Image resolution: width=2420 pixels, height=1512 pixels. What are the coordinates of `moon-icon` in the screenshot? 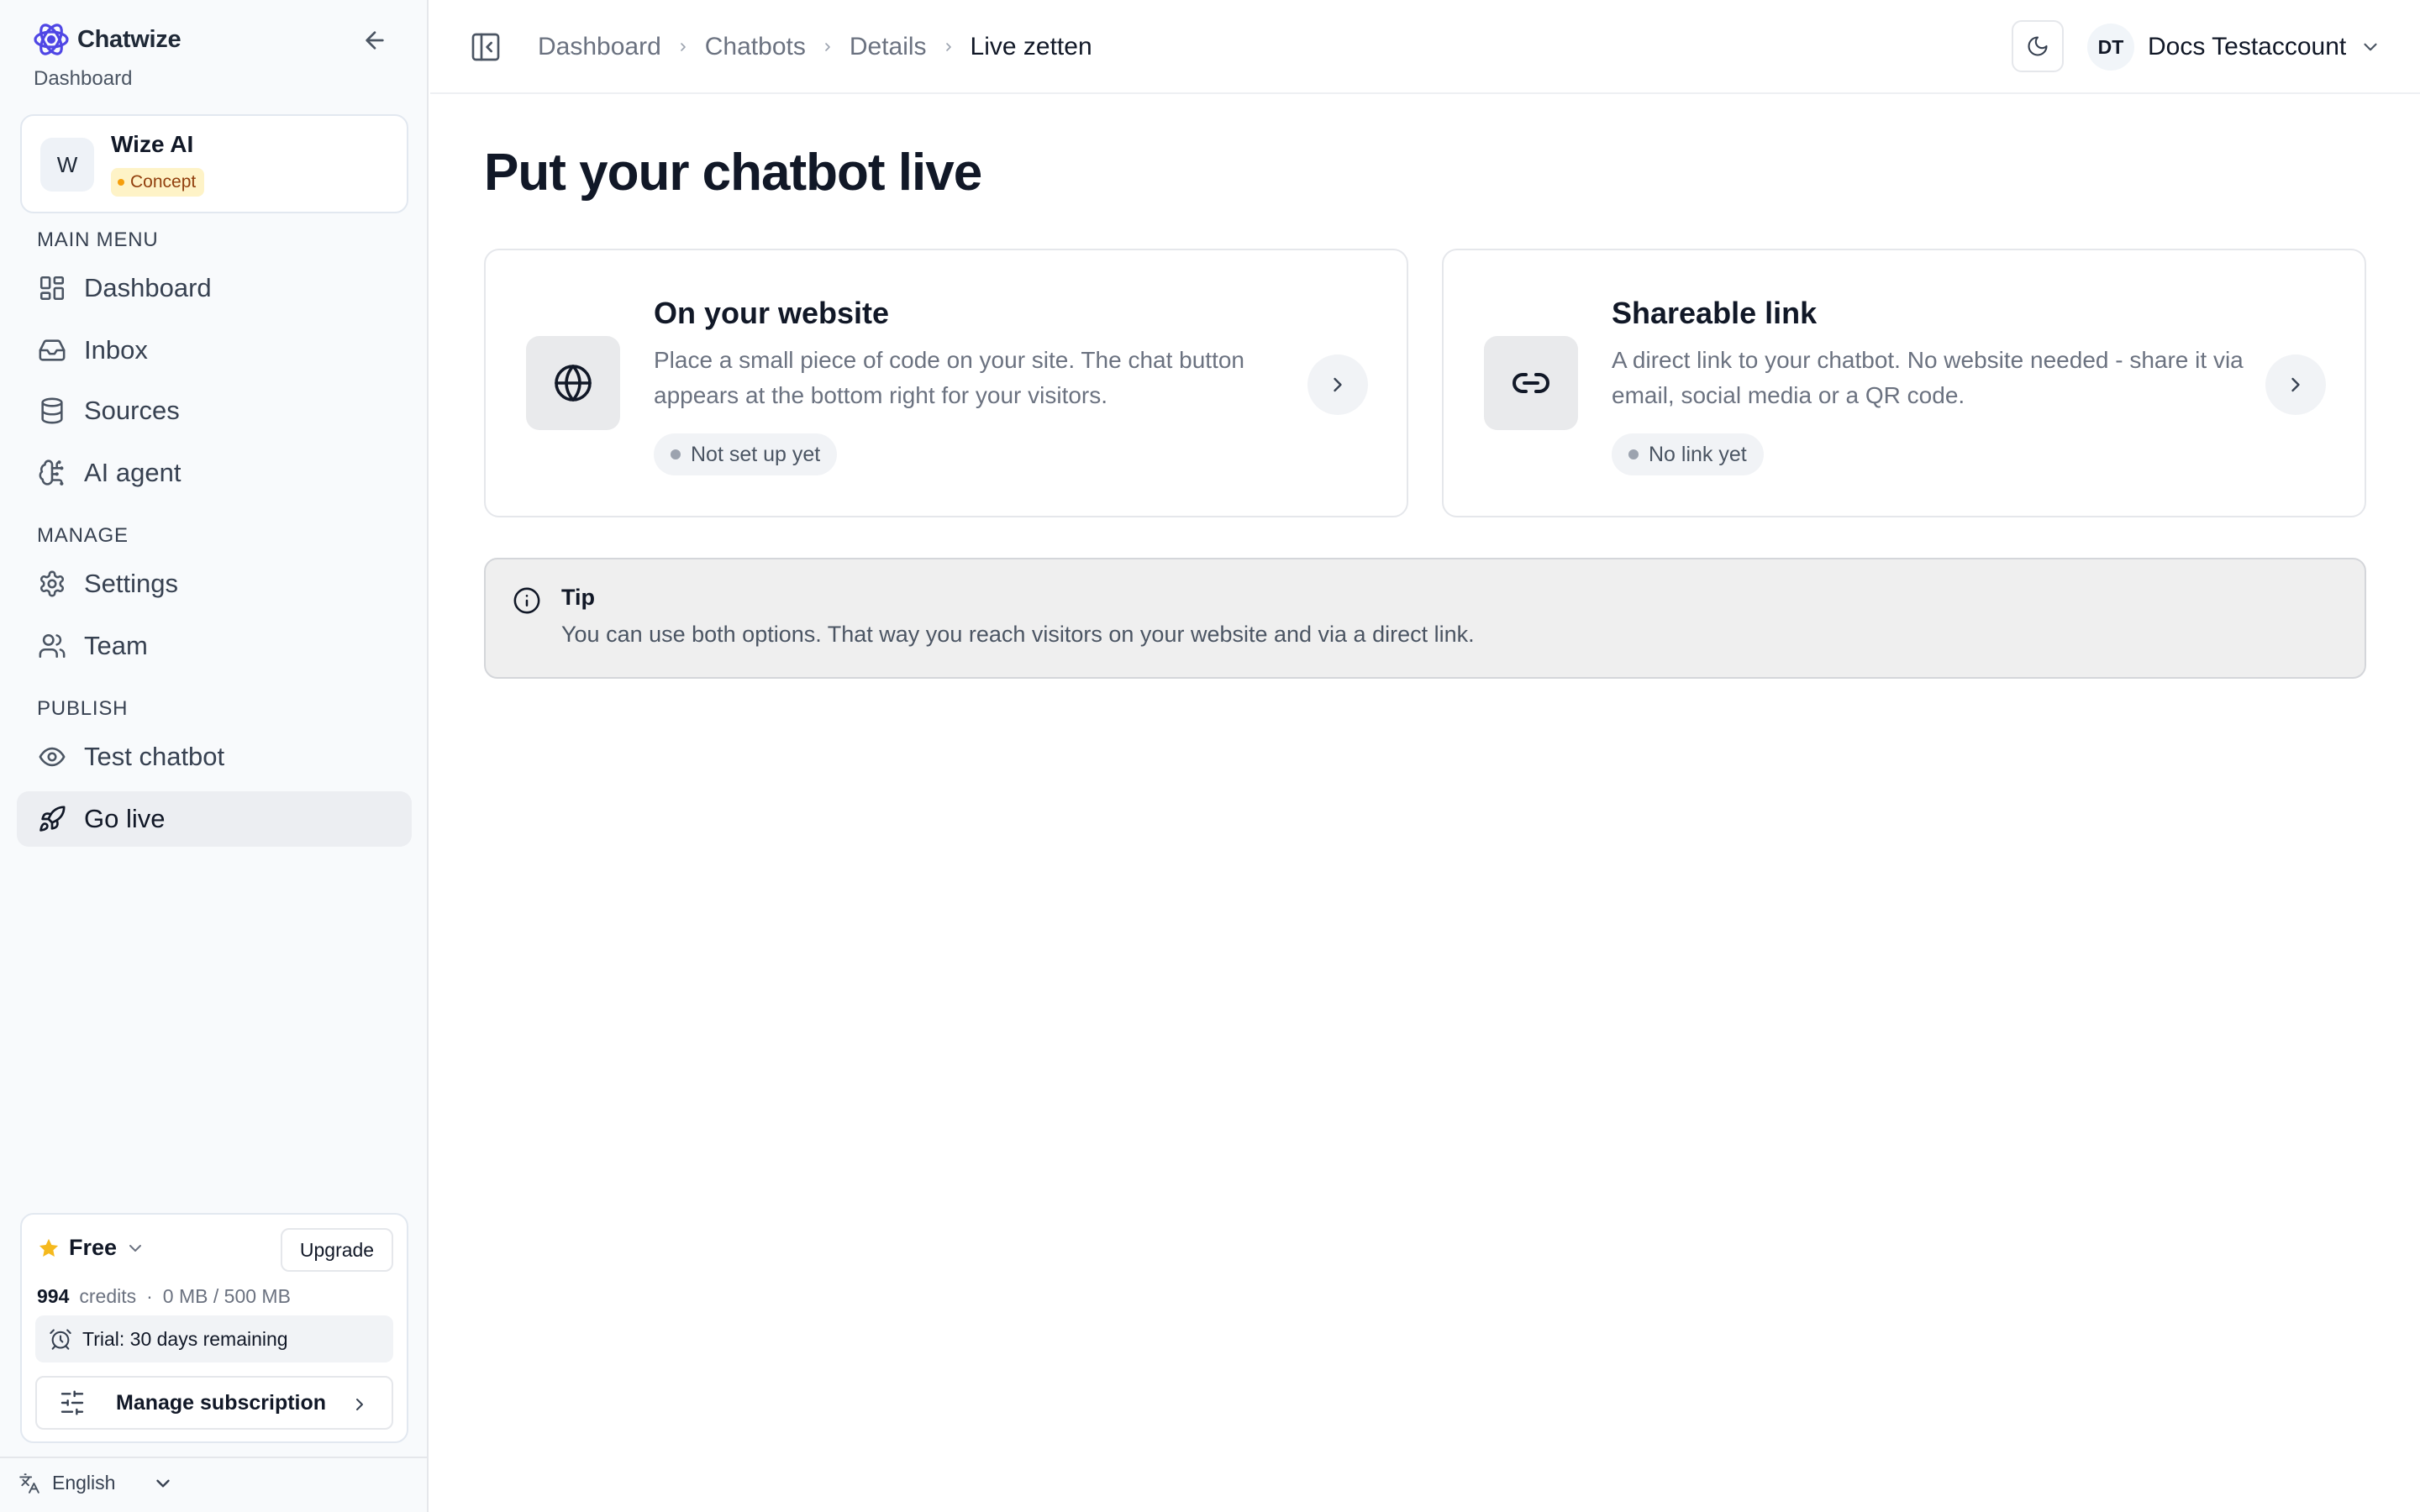 It's located at (2038, 46).